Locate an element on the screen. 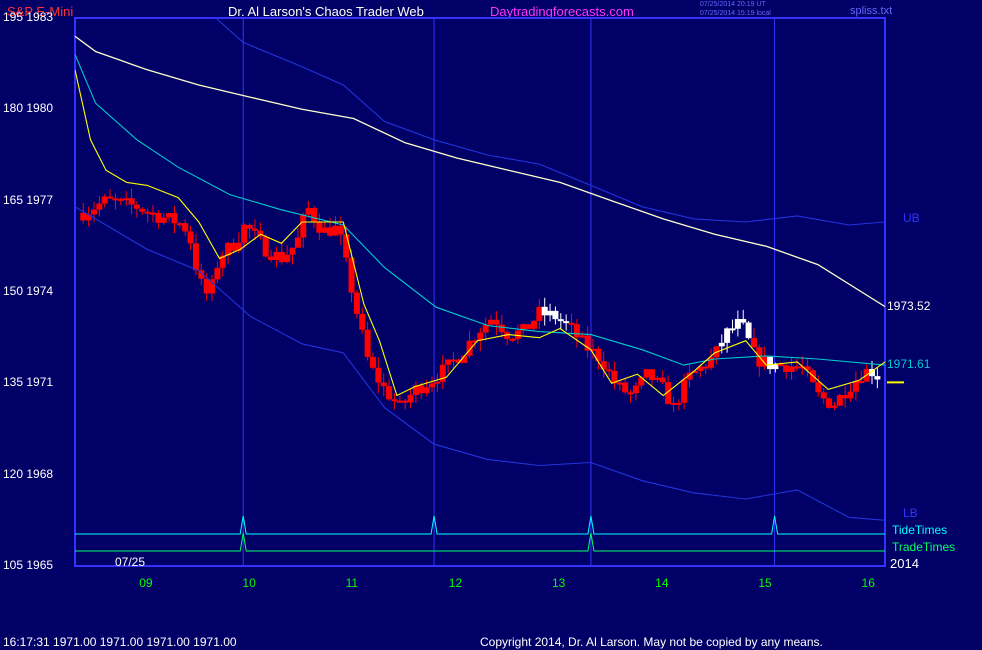 This screenshot has height=650, width=982. year-label: 2014 is located at coordinates (904, 563).